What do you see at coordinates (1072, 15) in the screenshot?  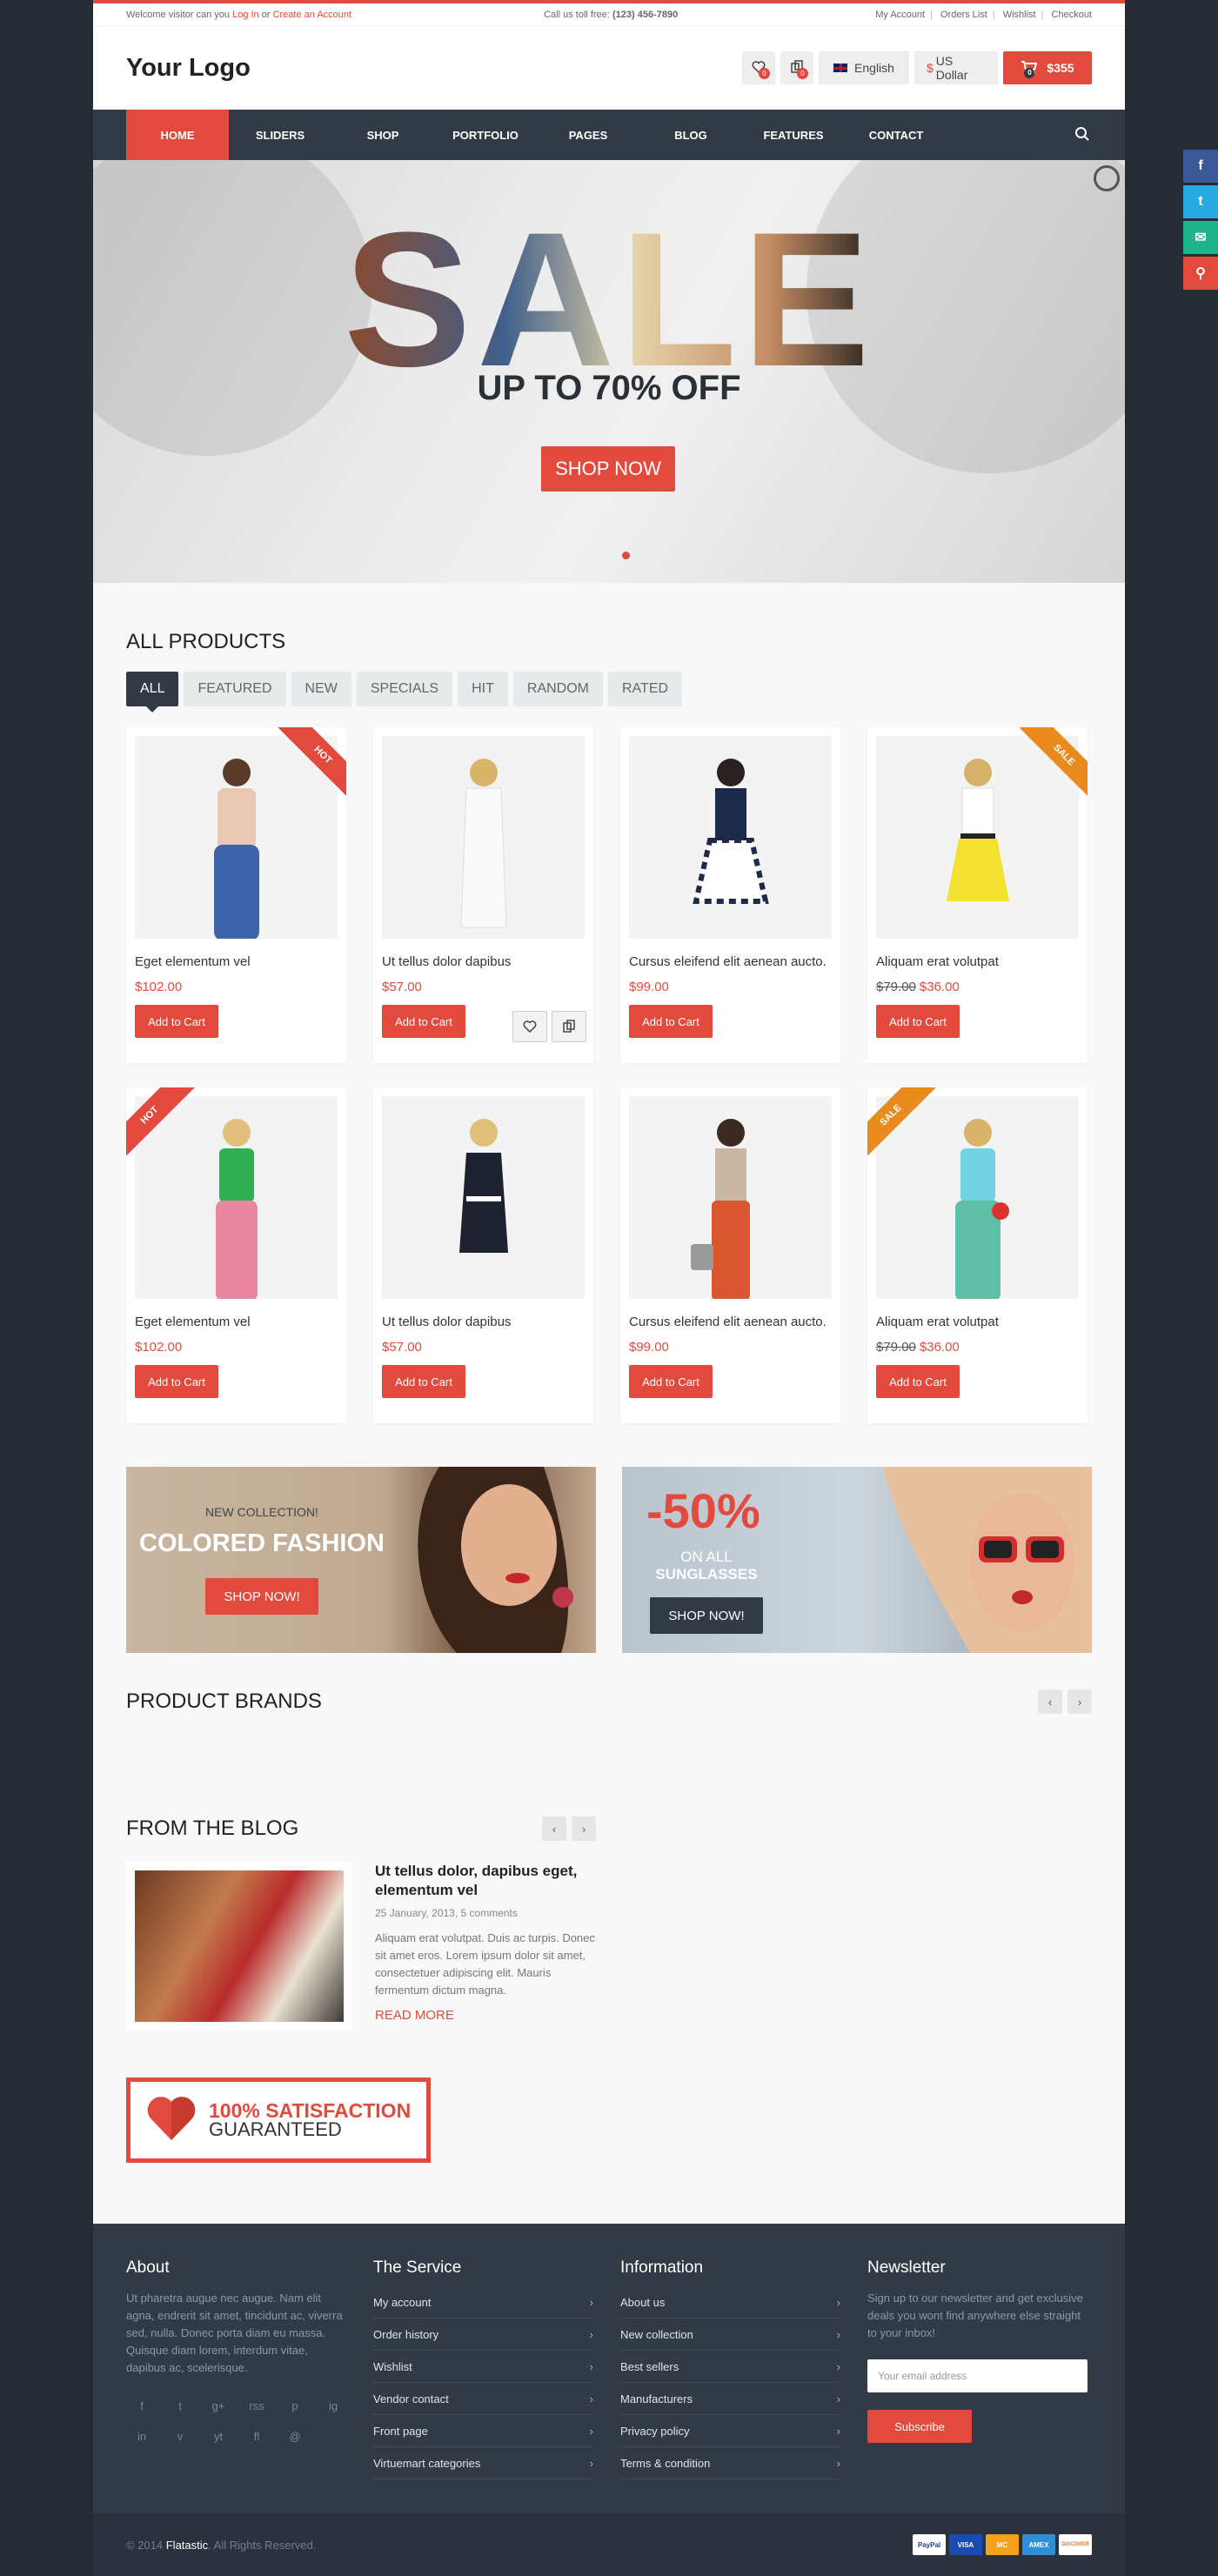 I see `checkout-link: Checkout` at bounding box center [1072, 15].